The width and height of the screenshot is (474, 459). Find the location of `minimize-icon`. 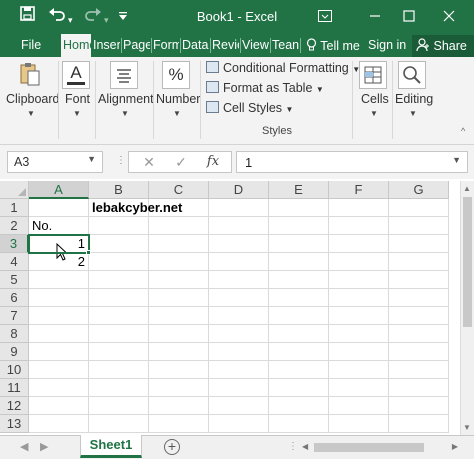

minimize-icon is located at coordinates (375, 17).